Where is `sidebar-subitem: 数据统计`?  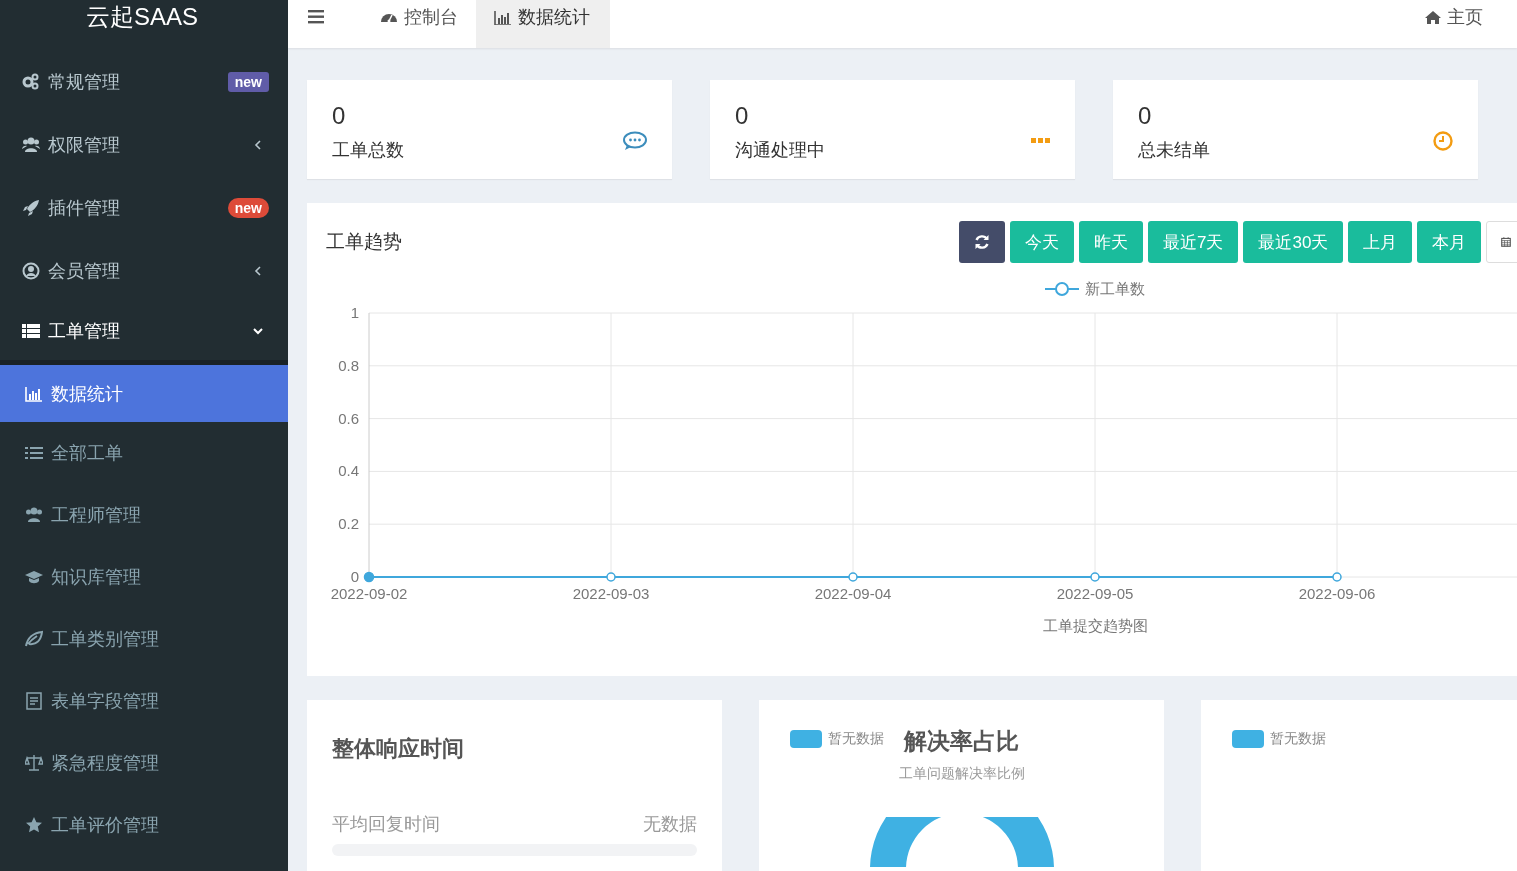
sidebar-subitem: 数据统计 is located at coordinates (144, 393).